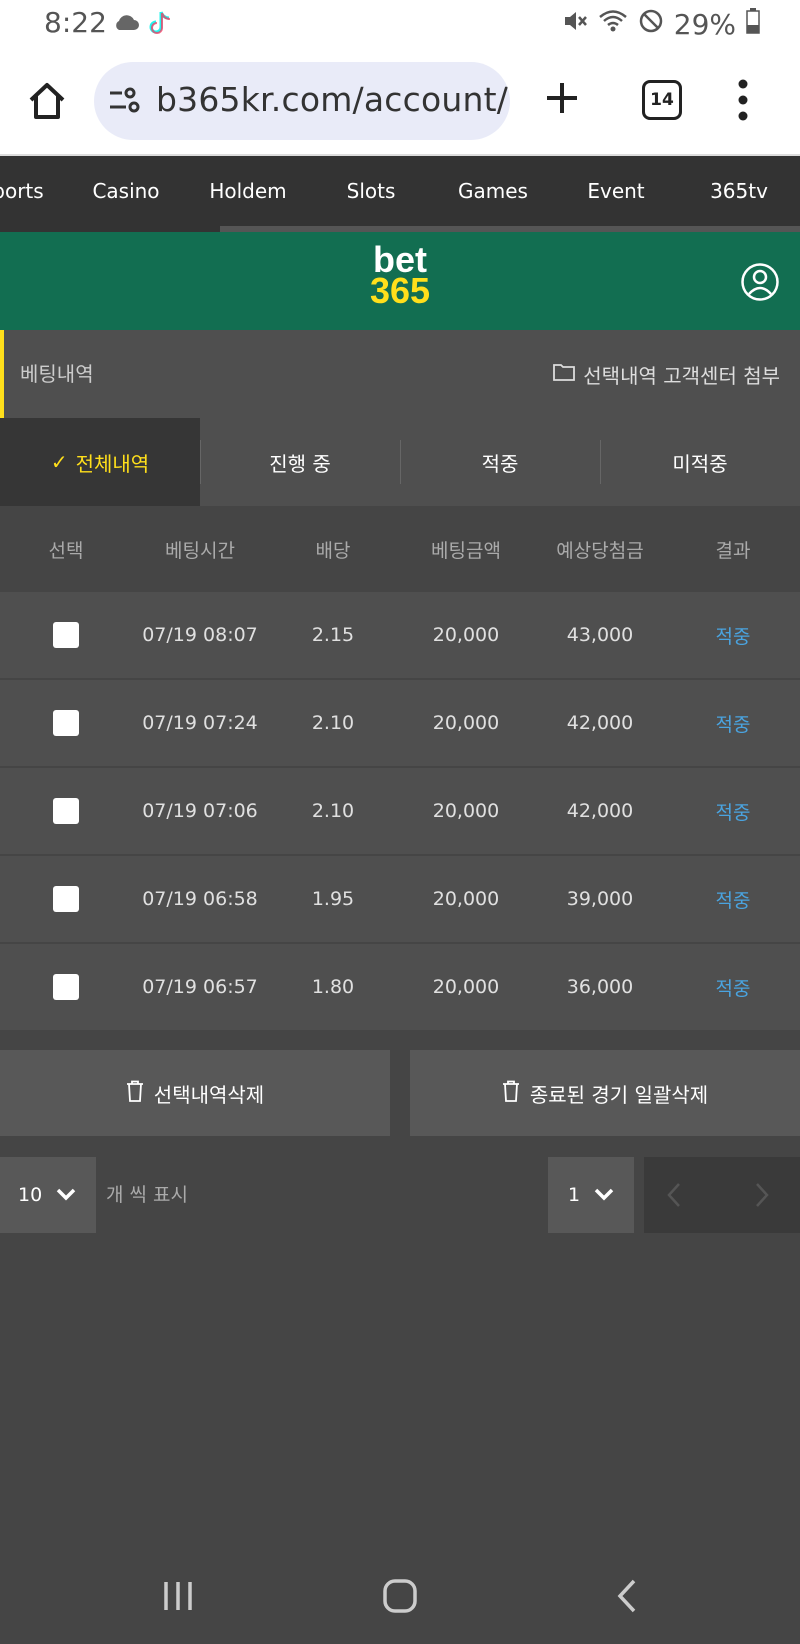 The image size is (800, 1644). What do you see at coordinates (66, 1195) in the screenshot?
I see `chevron-down-icon` at bounding box center [66, 1195].